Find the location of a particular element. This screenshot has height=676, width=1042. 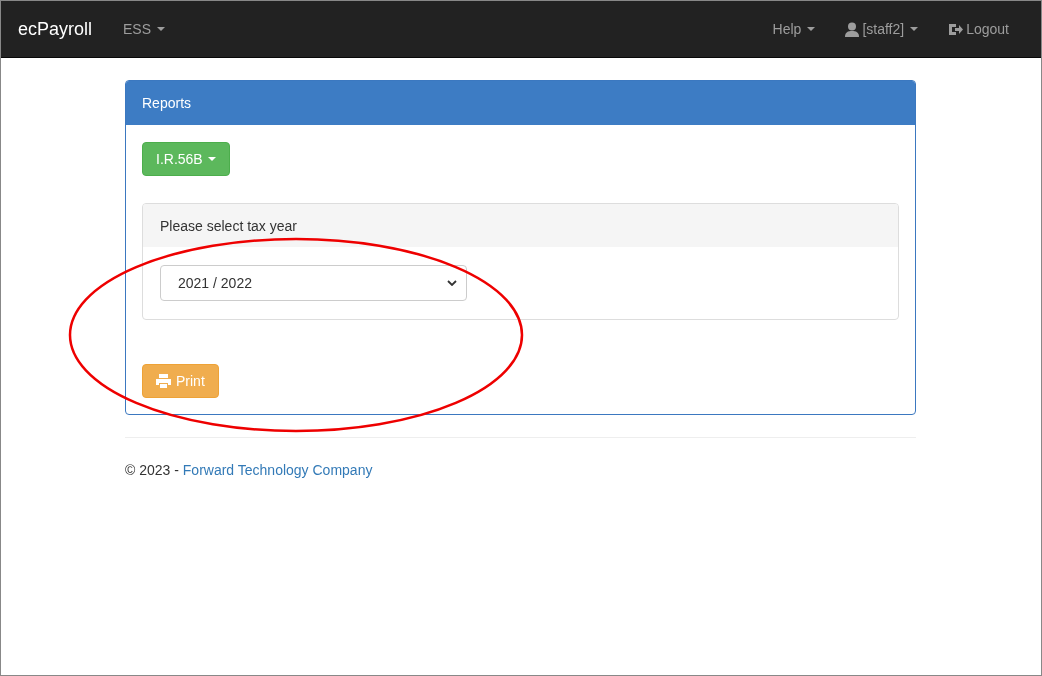

user-icon is located at coordinates (852, 29).